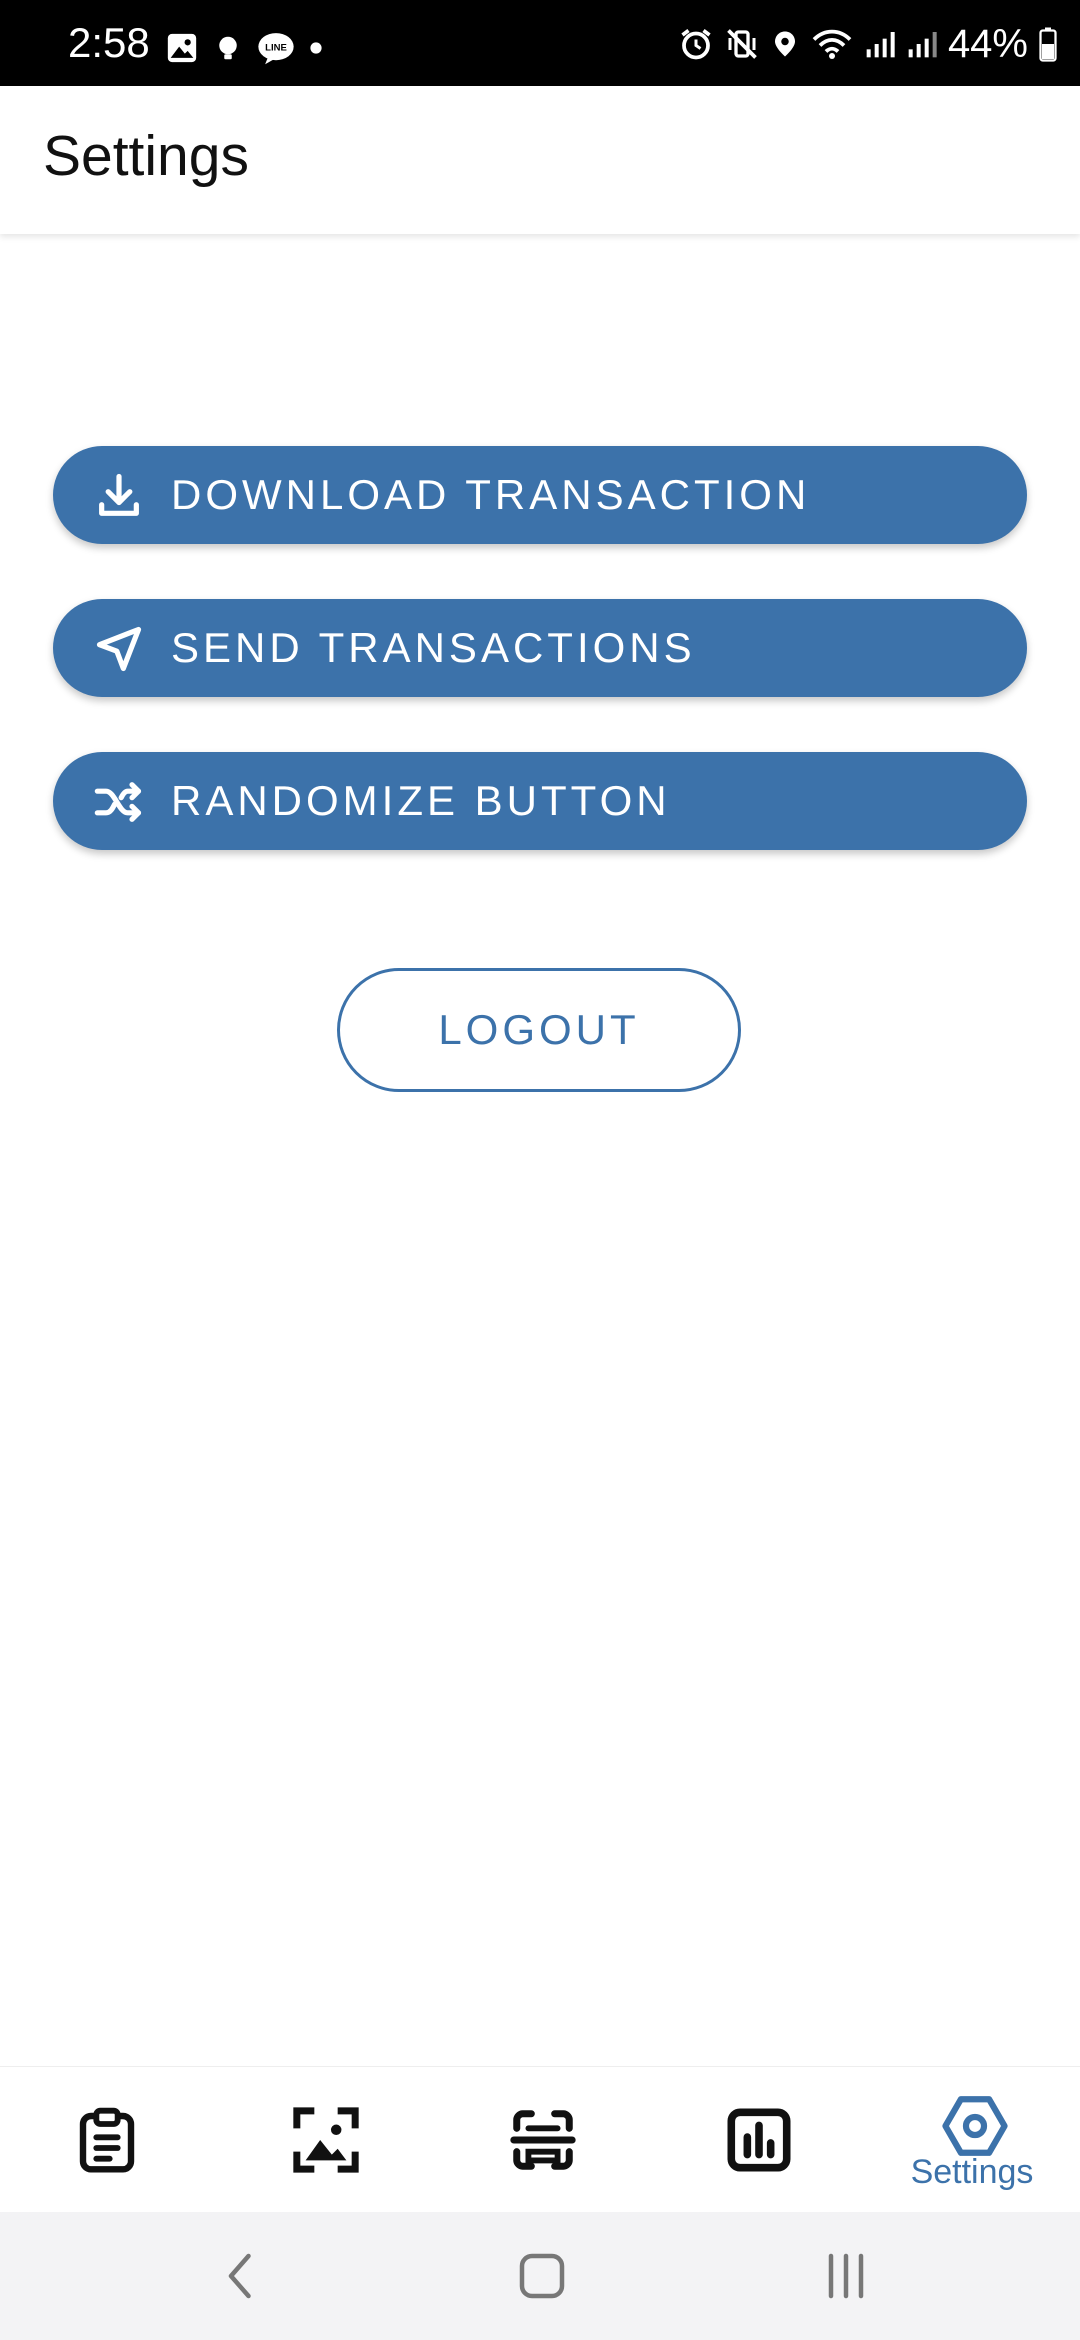  I want to click on system-status-icons: 44%, so click(868, 44).